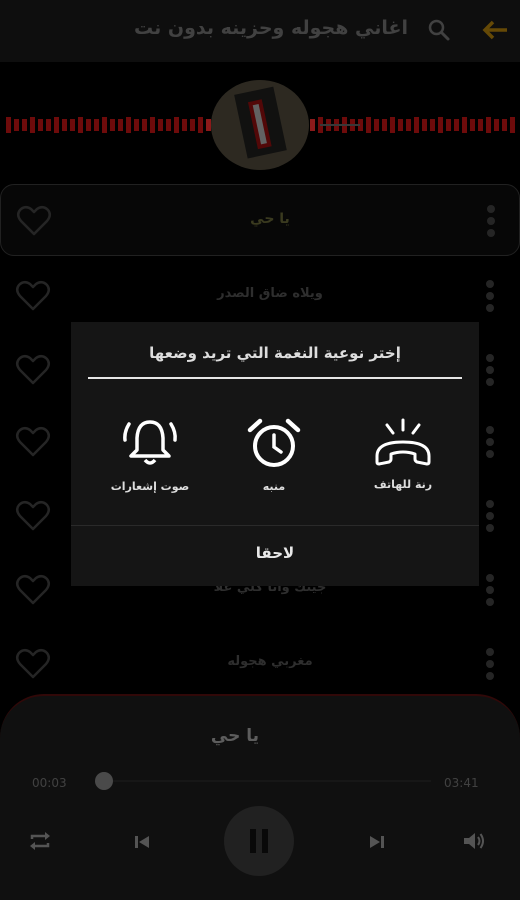 The width and height of the screenshot is (520, 900). I want to click on dialog-title: إختر نوعية النغمة التي تريد وضعها, so click(275, 353).